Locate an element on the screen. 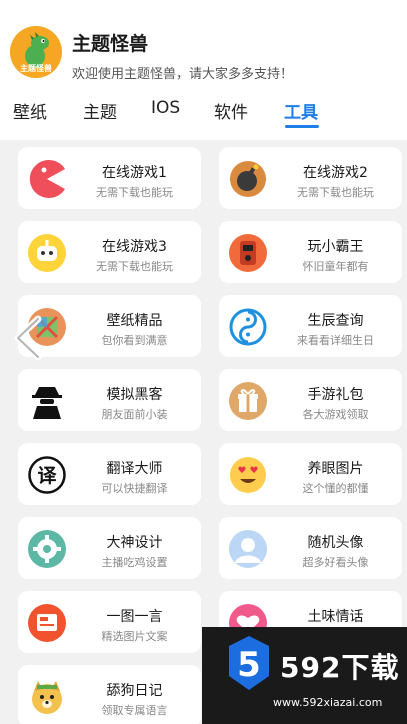 The width and height of the screenshot is (407, 724). tool-card-birthday-query: 生辰查询 来看看详细生日 is located at coordinates (310, 326).